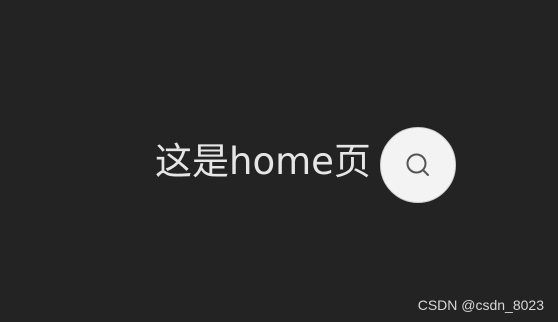 The width and height of the screenshot is (558, 322). Describe the element at coordinates (263, 161) in the screenshot. I see `page-title: 这是home页` at that location.